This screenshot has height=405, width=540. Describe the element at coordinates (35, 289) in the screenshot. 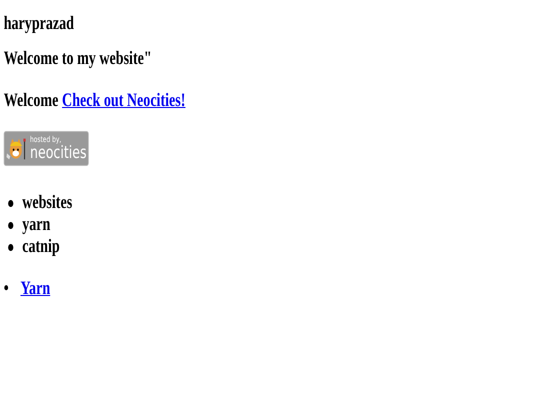

I see `yarn-link: Yarn` at that location.